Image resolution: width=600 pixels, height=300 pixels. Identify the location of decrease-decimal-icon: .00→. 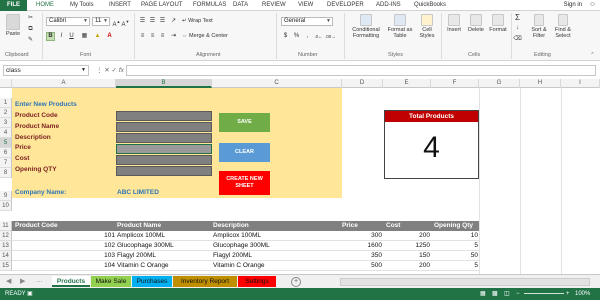
(330, 36).